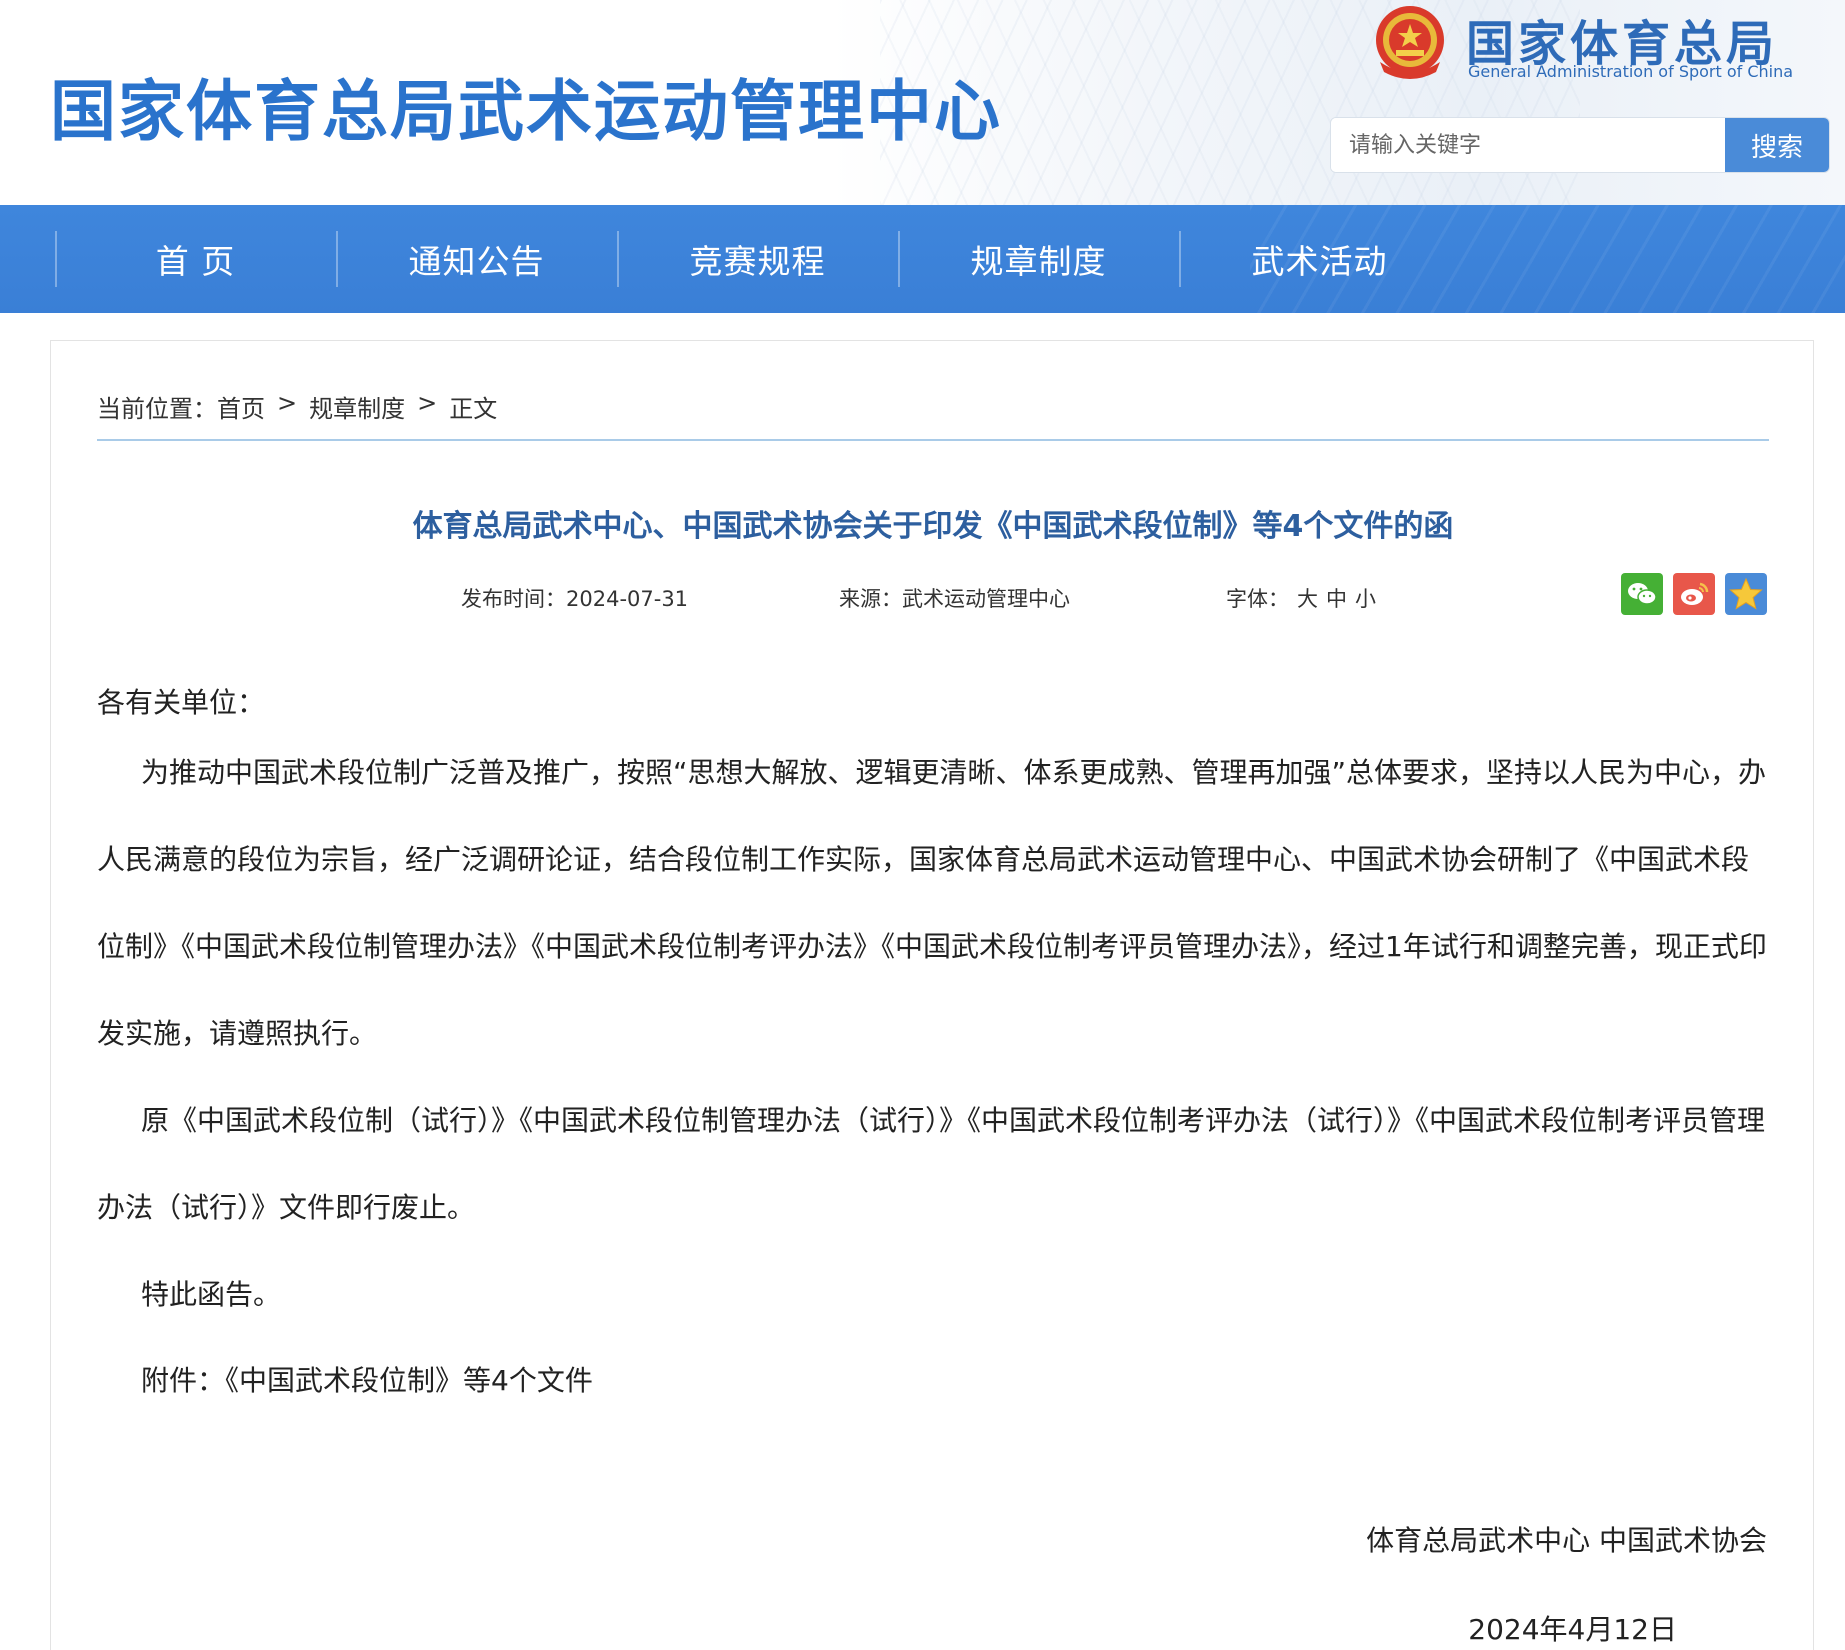 The image size is (1845, 1650). Describe the element at coordinates (954, 599) in the screenshot. I see `article-source: 来源：武术运动管理中心` at that location.